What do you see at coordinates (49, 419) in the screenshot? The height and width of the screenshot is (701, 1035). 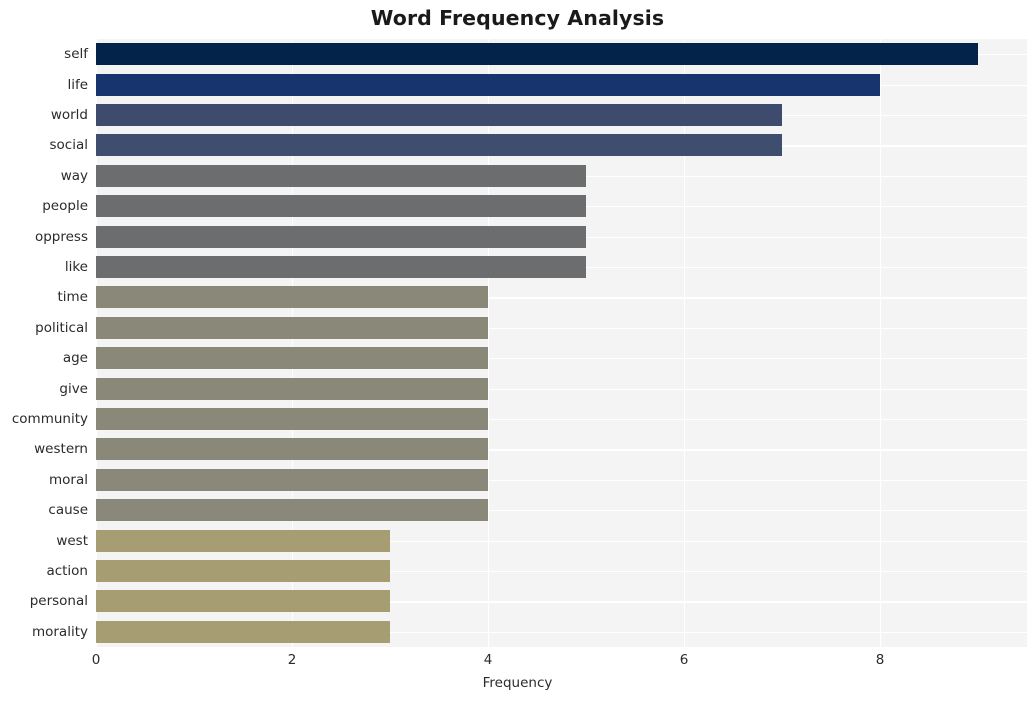 I see `y-axis-tick-label: community` at bounding box center [49, 419].